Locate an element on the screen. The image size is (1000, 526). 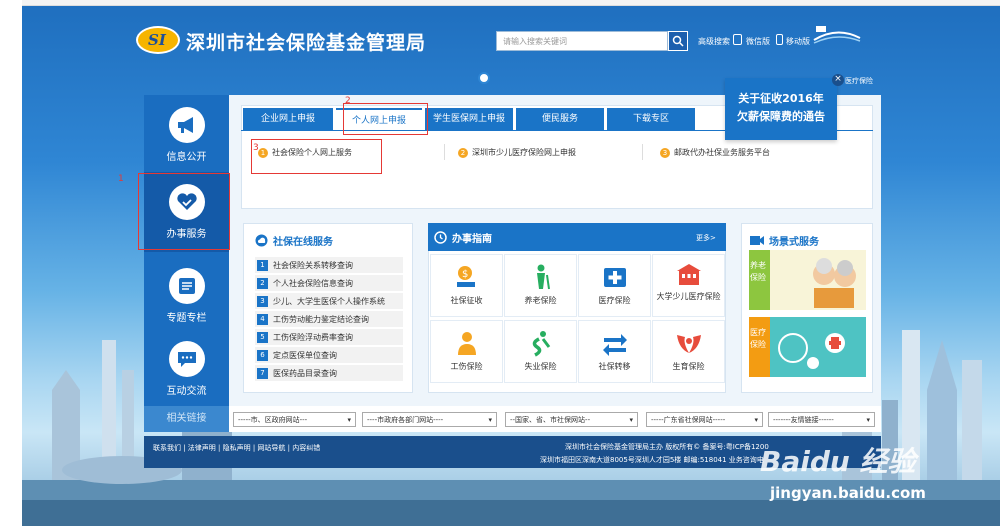
list-item: 4 工伤劳动能力鉴定结论查询 is located at coordinates (329, 319).